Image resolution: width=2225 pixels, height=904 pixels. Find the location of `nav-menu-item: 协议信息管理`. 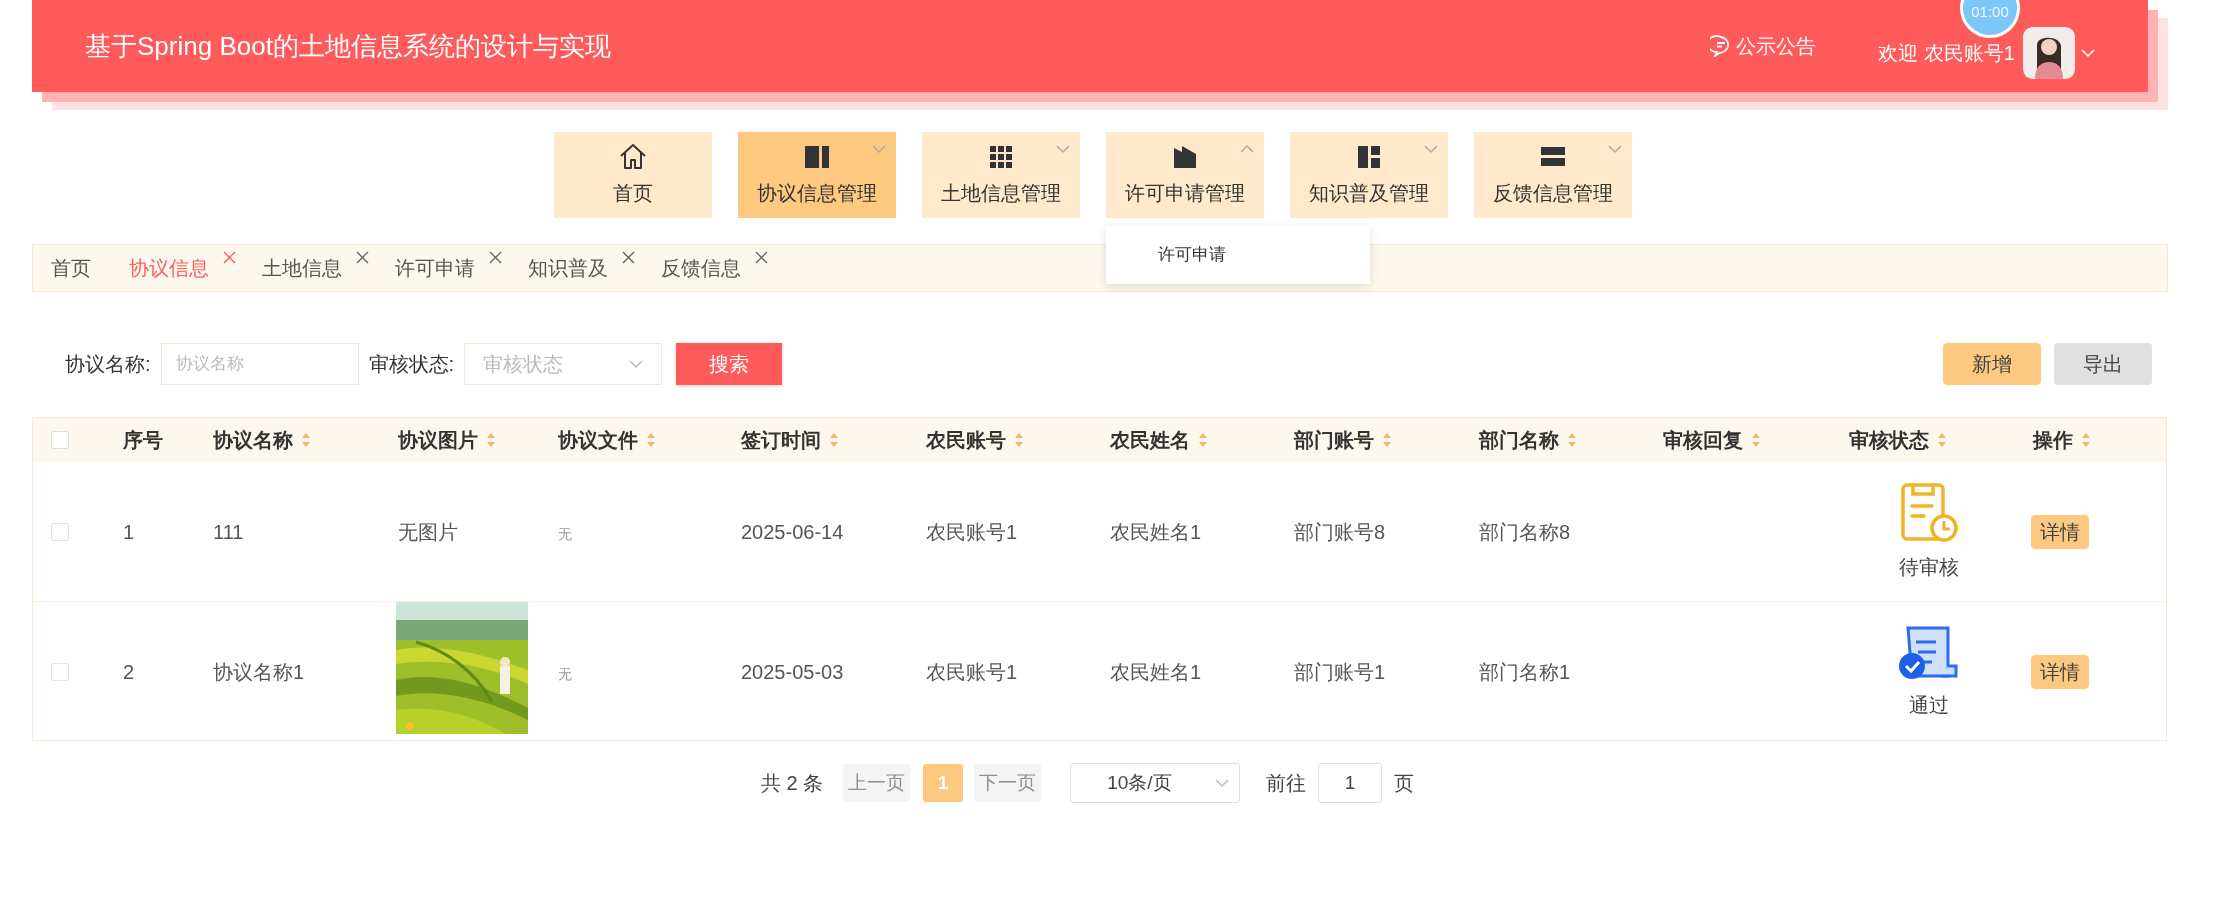

nav-menu-item: 协议信息管理 is located at coordinates (816, 175).